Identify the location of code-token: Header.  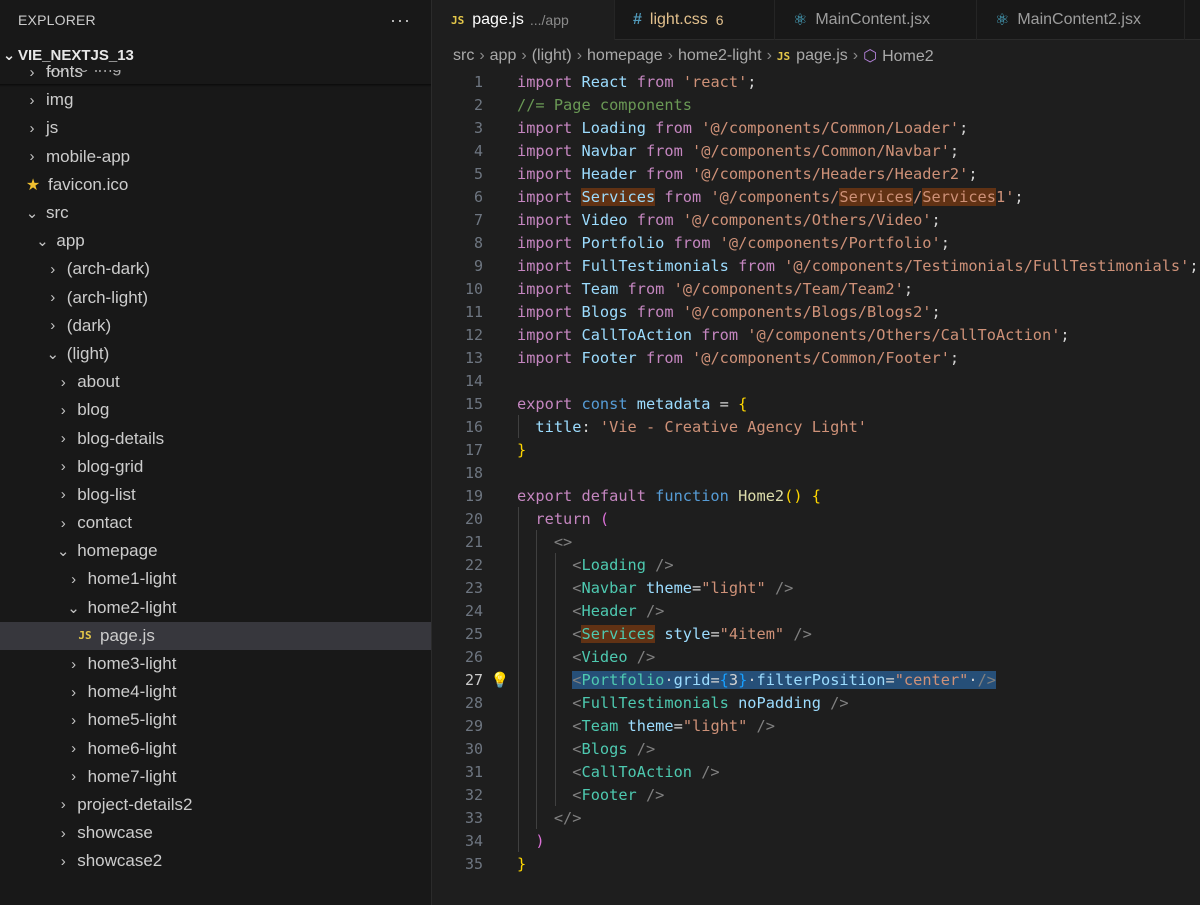
(609, 610).